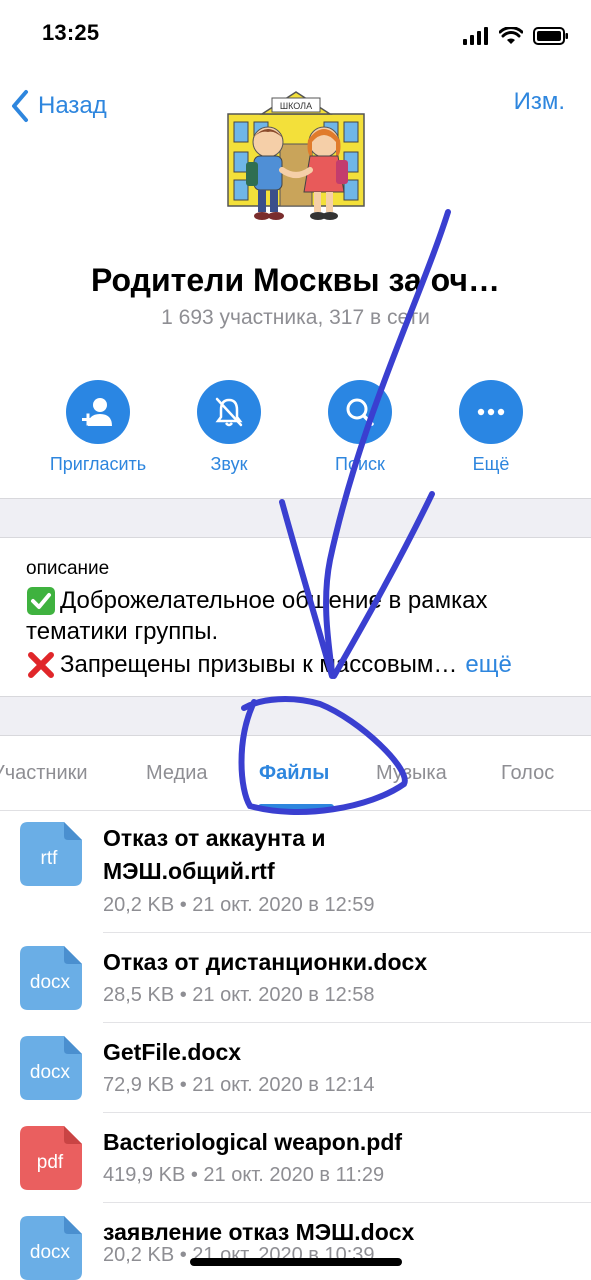 The height and width of the screenshot is (1280, 591). What do you see at coordinates (527, 773) in the screenshot?
I see `tab-voice: Голос` at bounding box center [527, 773].